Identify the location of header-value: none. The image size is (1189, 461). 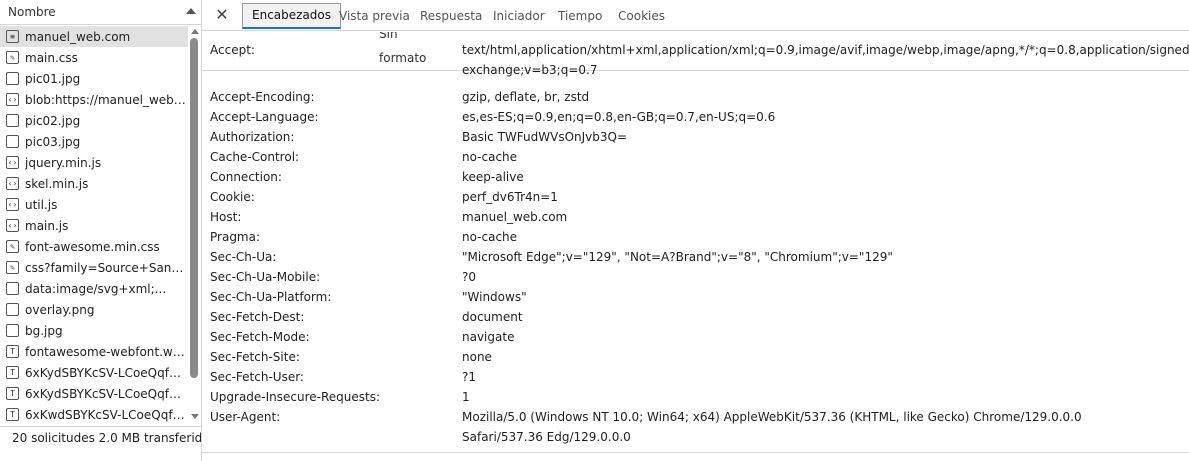
(477, 357).